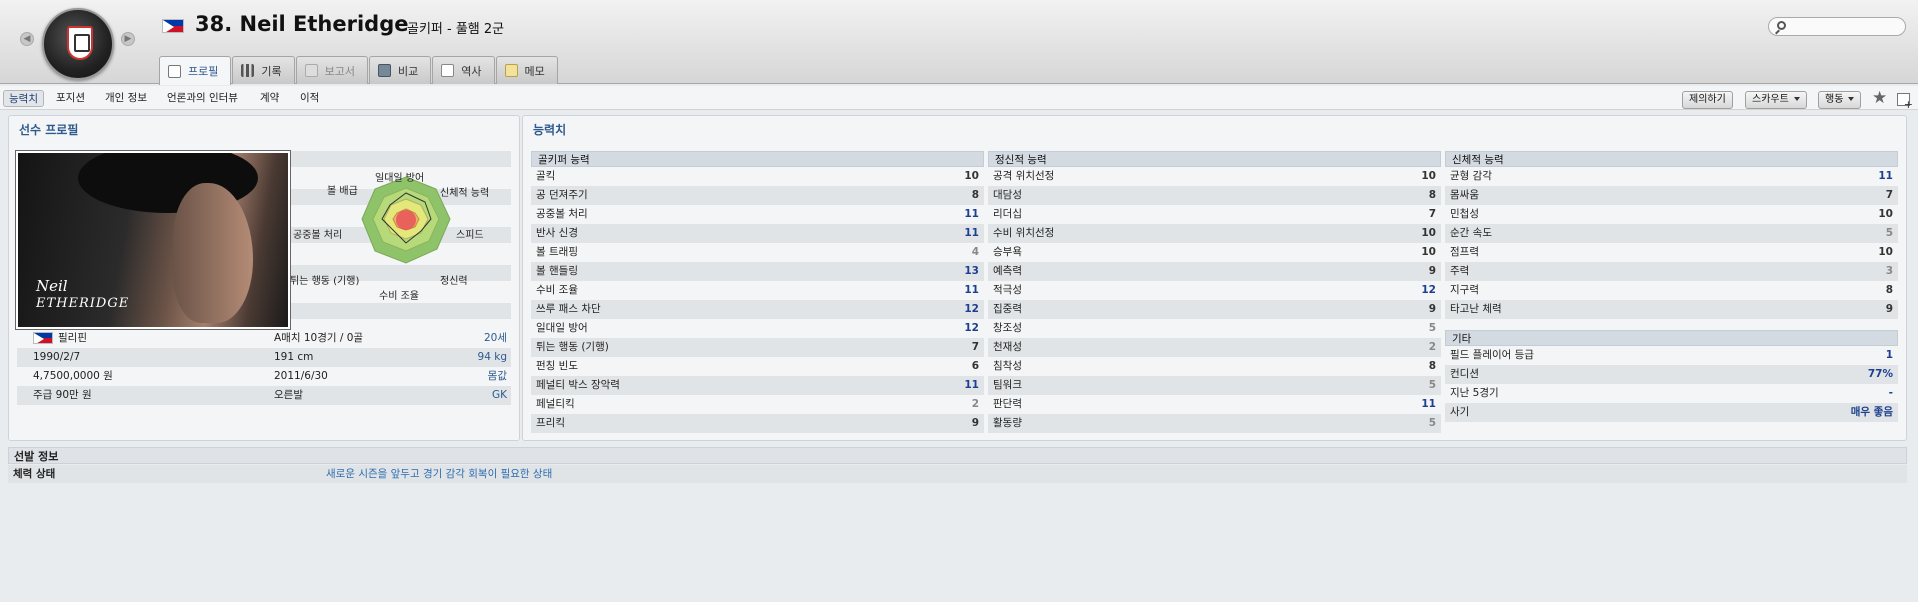 The width and height of the screenshot is (1918, 602). Describe the element at coordinates (1879, 98) in the screenshot. I see `star-icon: ★` at that location.